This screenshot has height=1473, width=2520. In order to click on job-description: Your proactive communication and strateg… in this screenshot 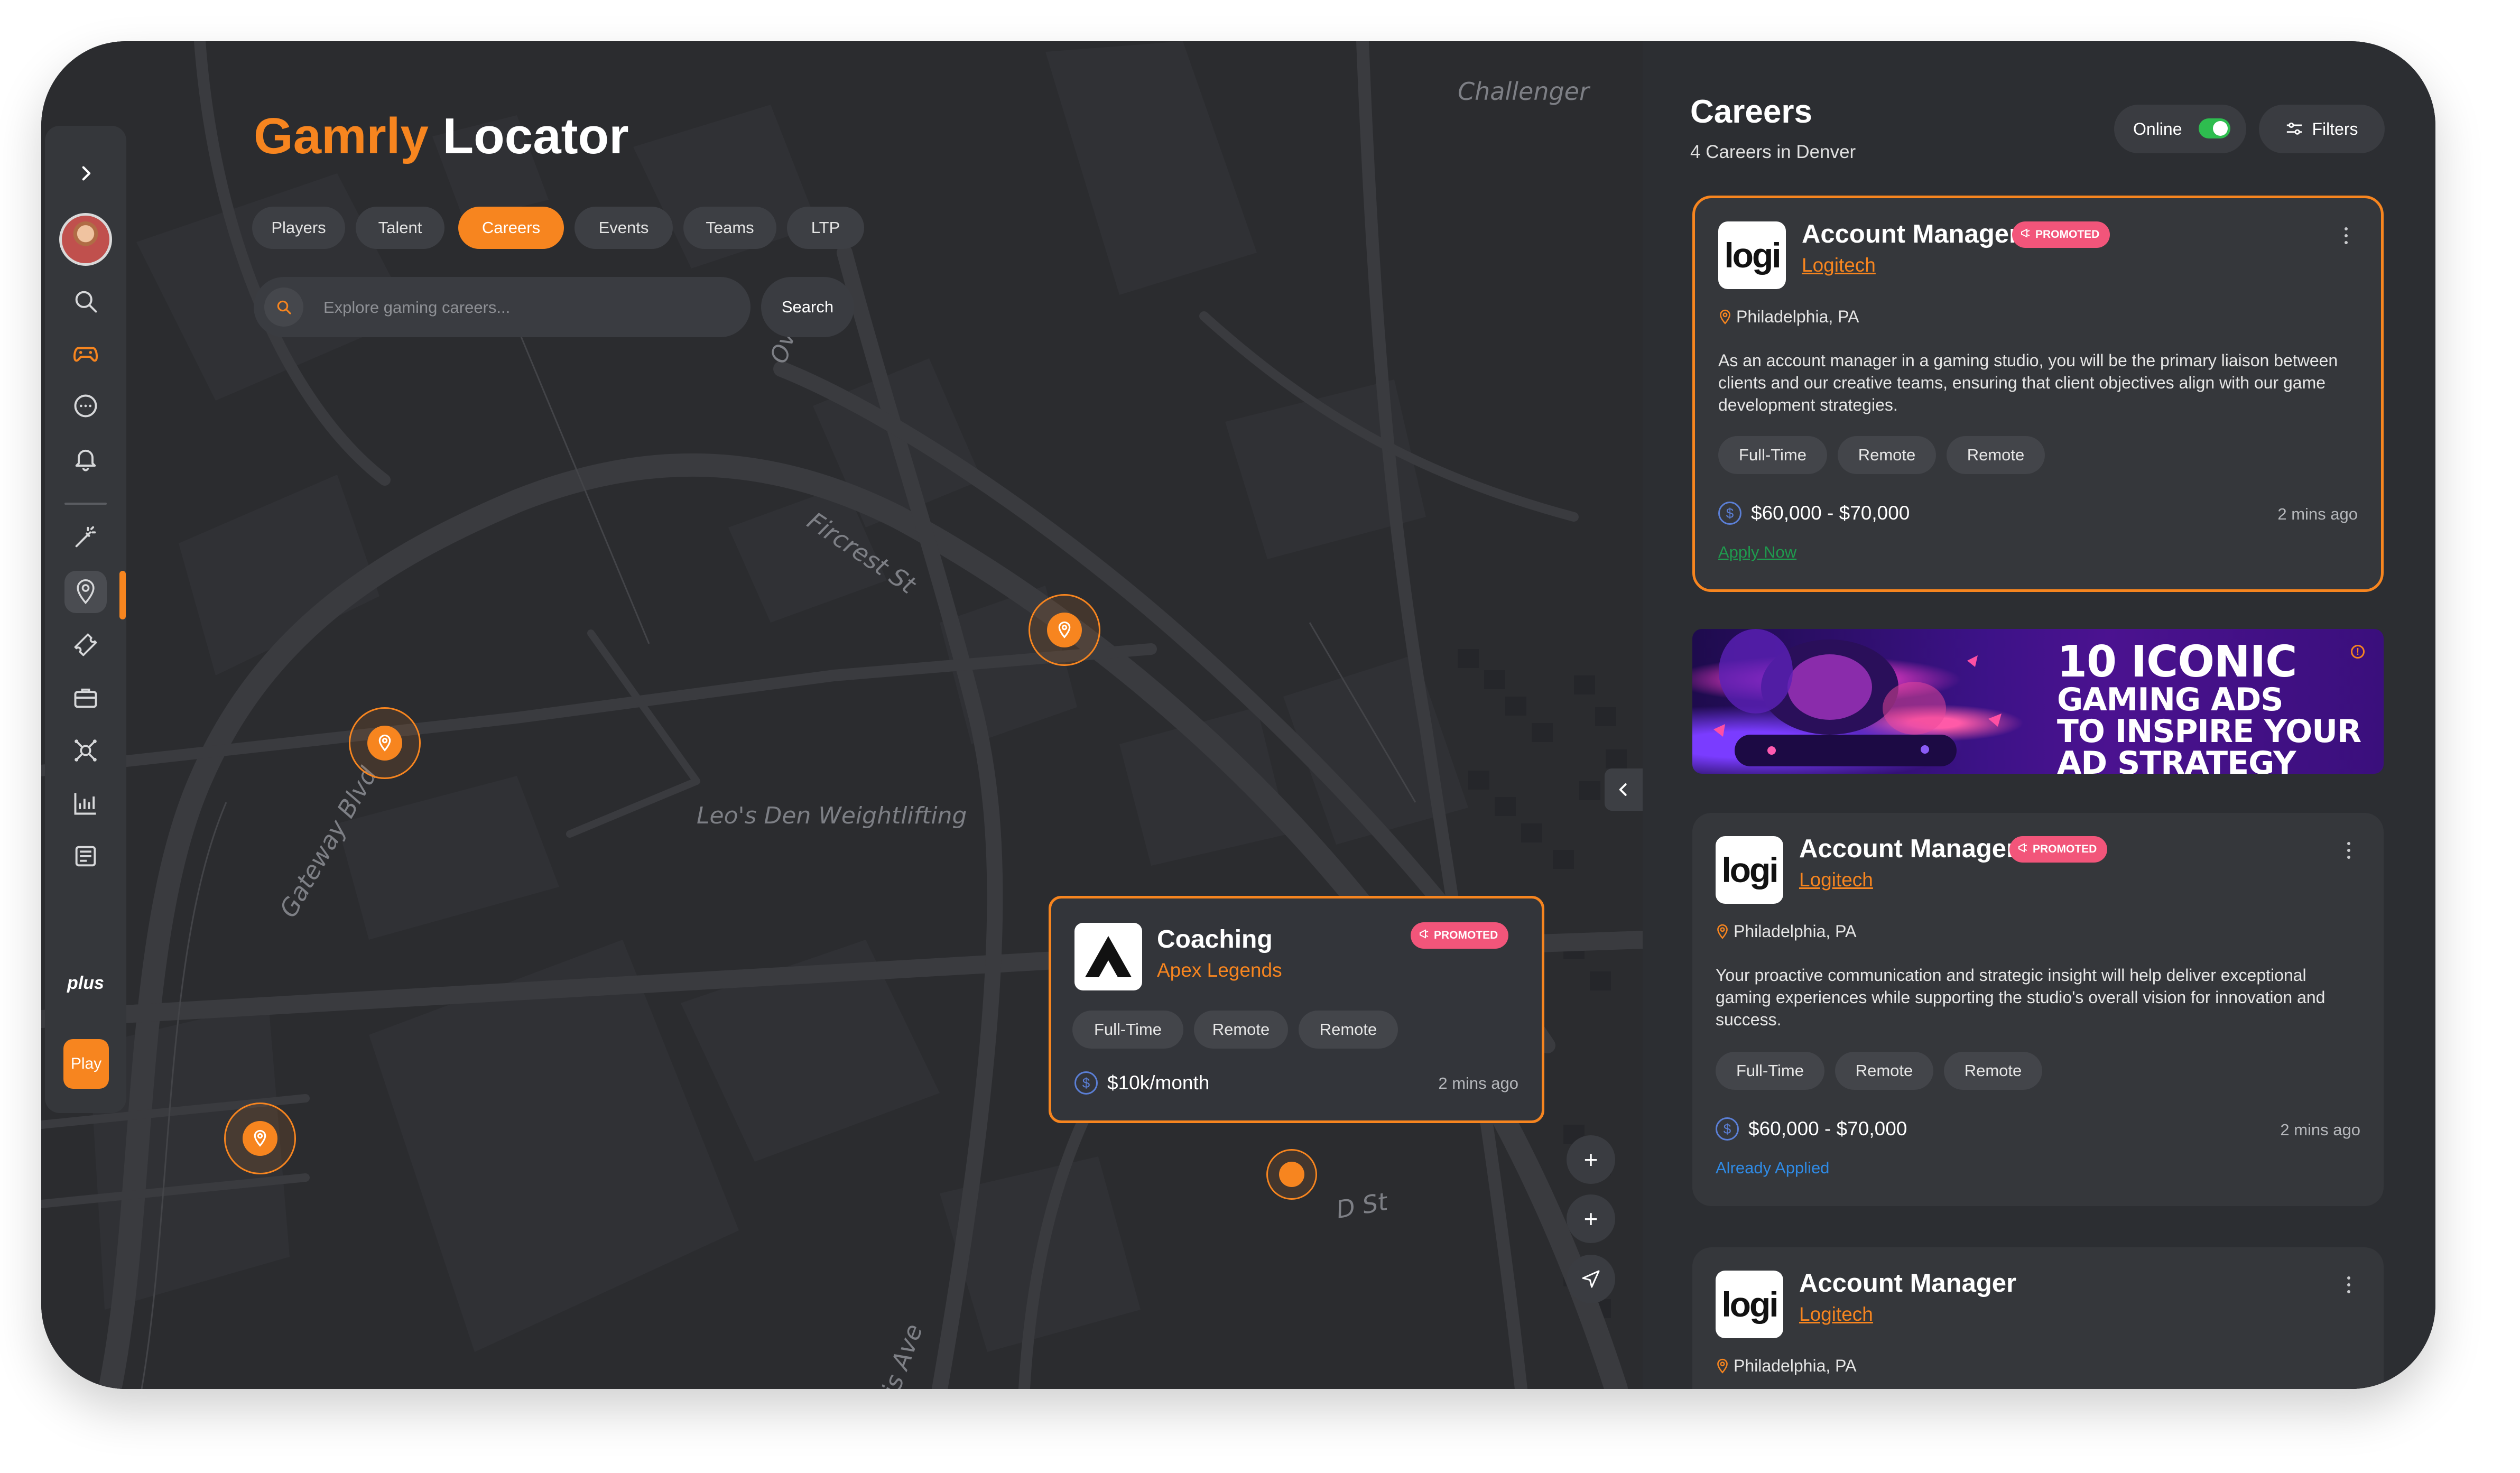, I will do `click(2021, 997)`.